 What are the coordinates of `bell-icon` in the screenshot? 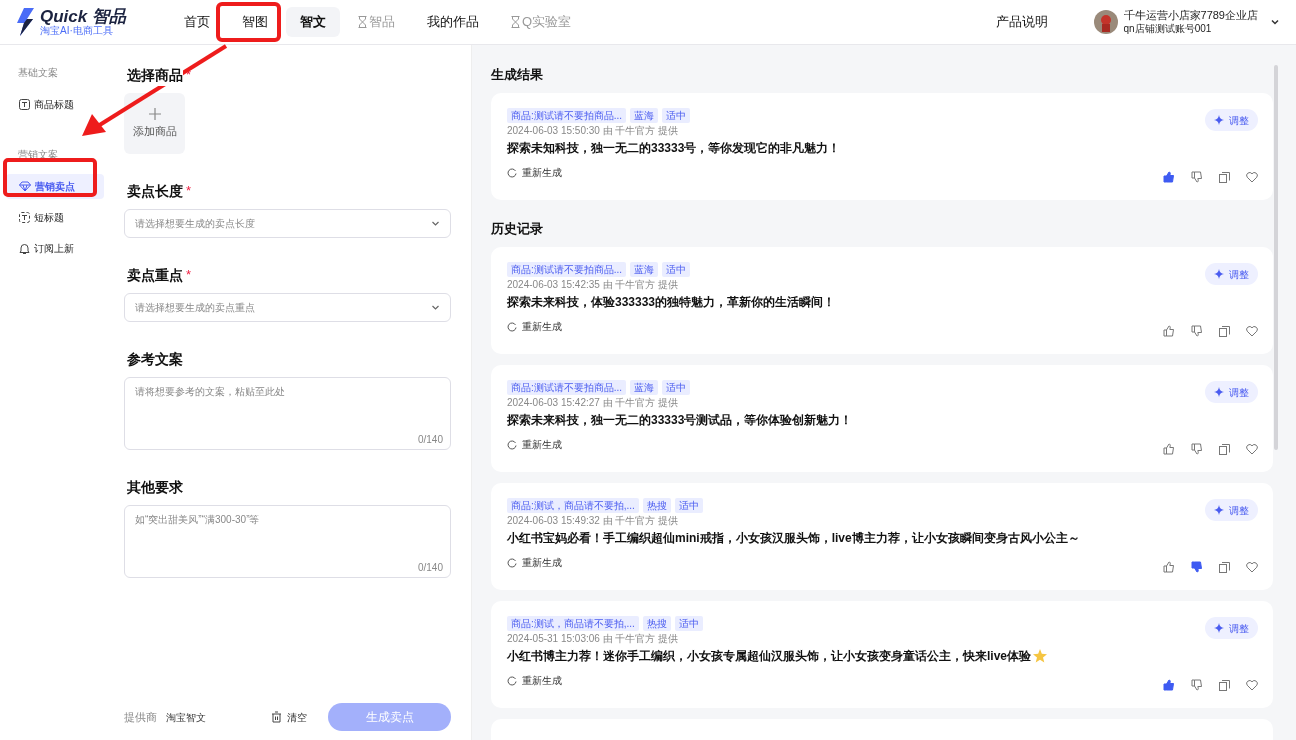 It's located at (24, 248).